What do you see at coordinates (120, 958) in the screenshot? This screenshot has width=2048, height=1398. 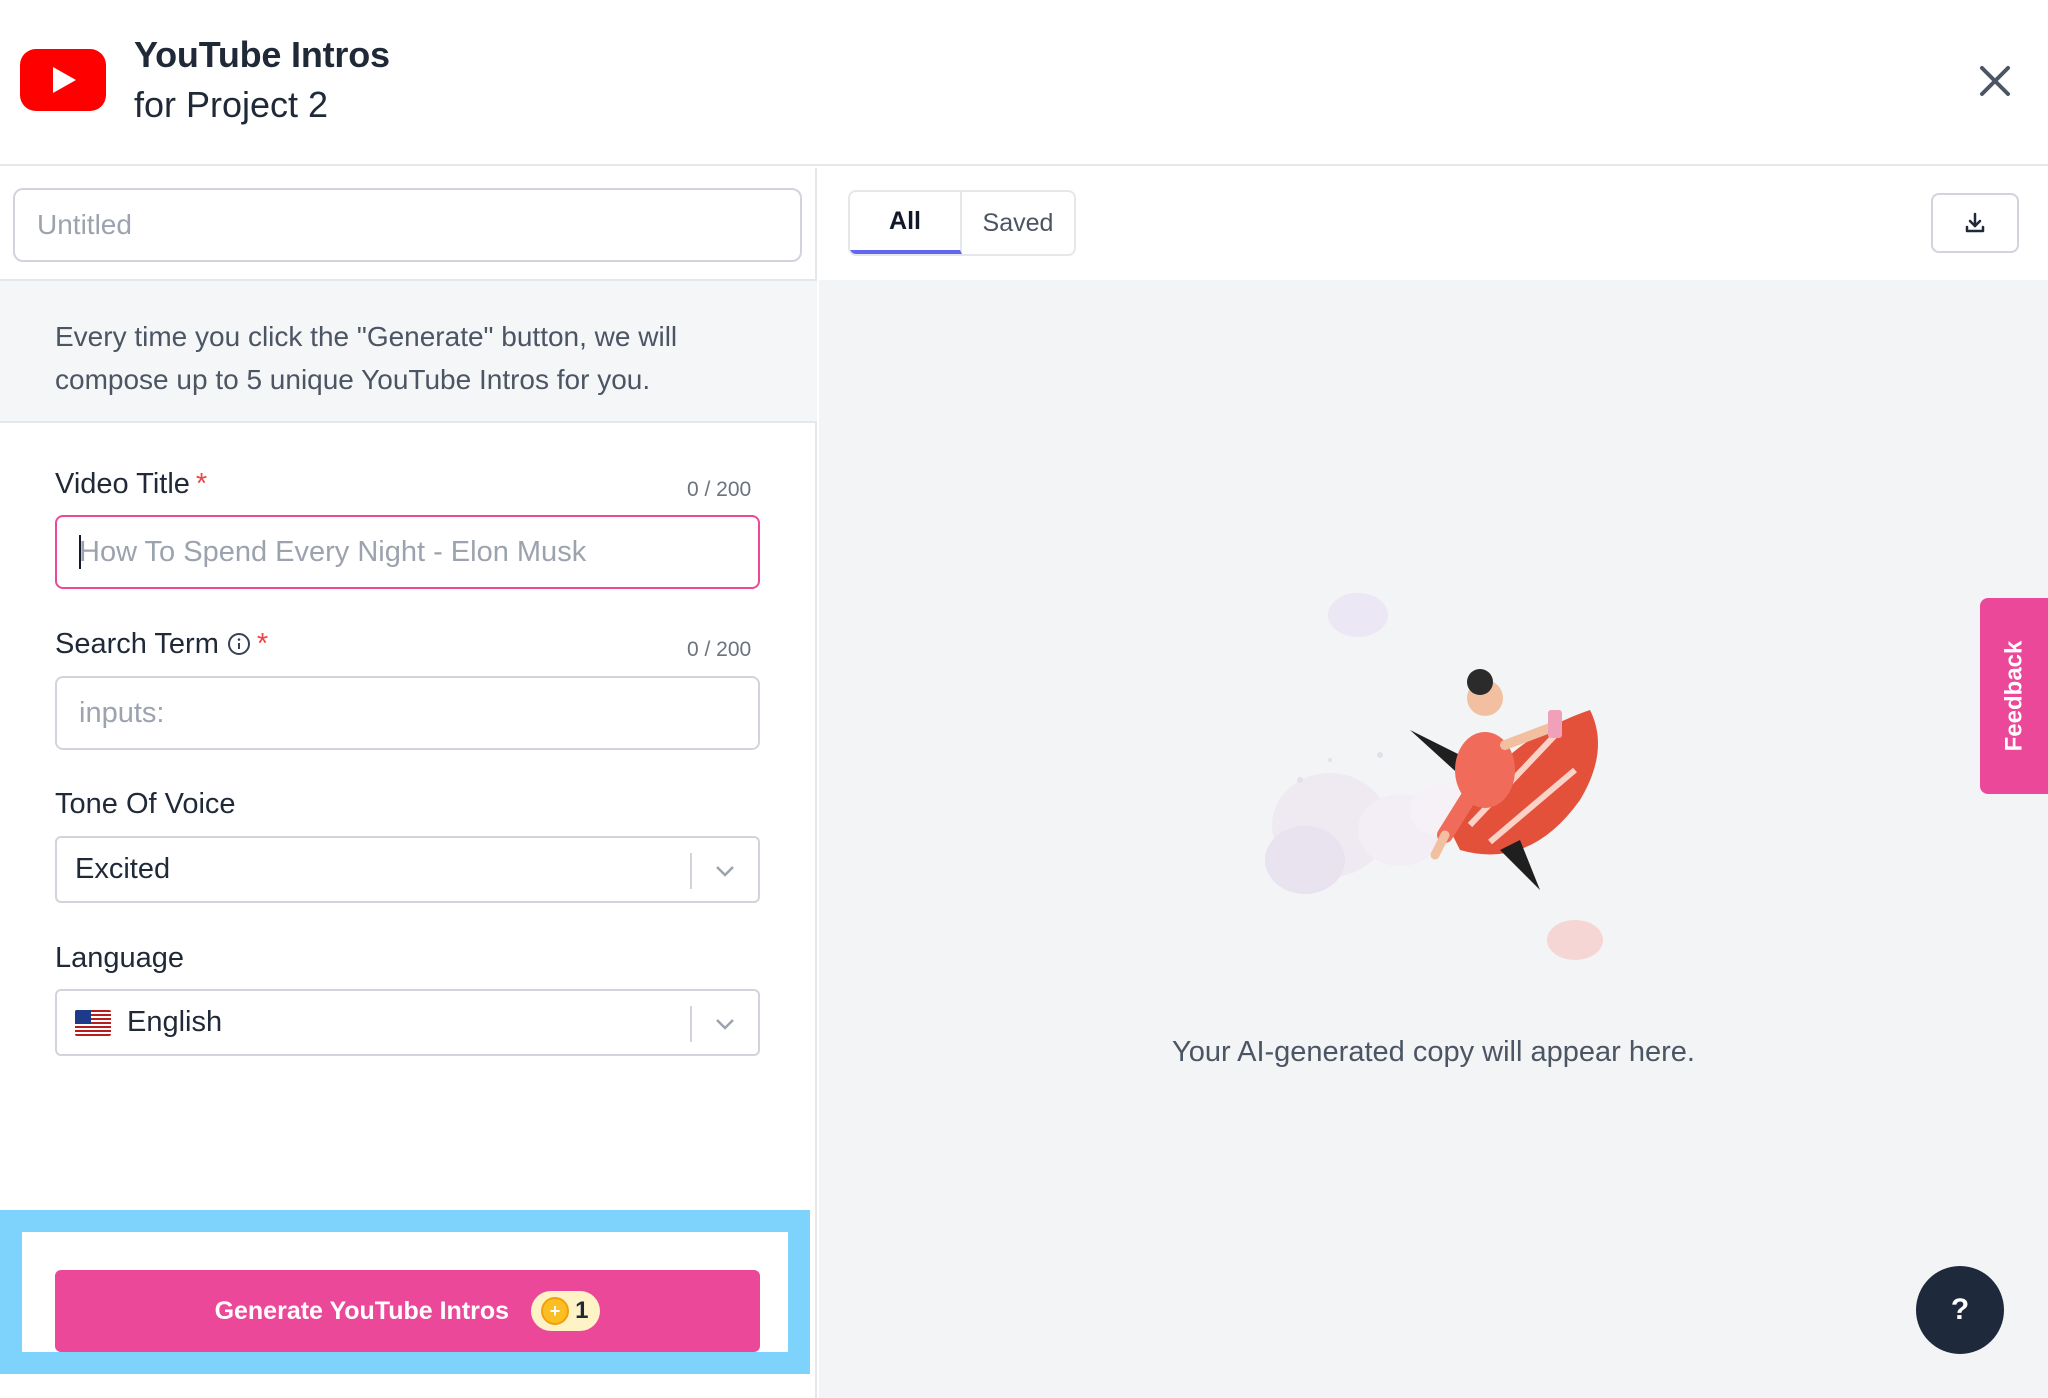 I see `language-label: Language` at bounding box center [120, 958].